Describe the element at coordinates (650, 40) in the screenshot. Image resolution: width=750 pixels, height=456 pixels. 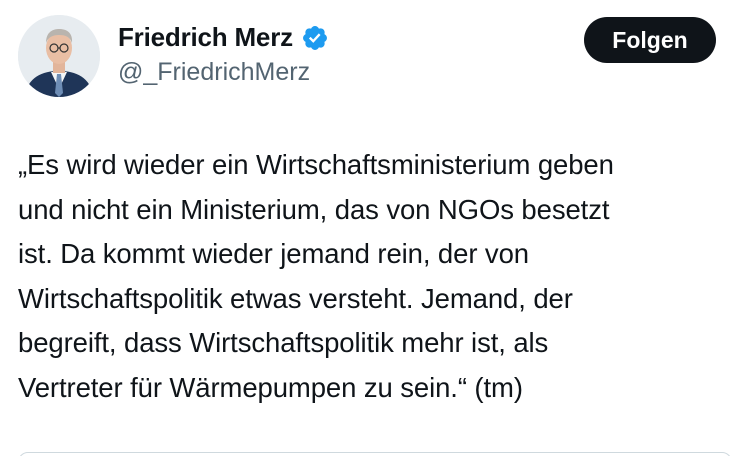
I see `follow-button: Folgen` at that location.